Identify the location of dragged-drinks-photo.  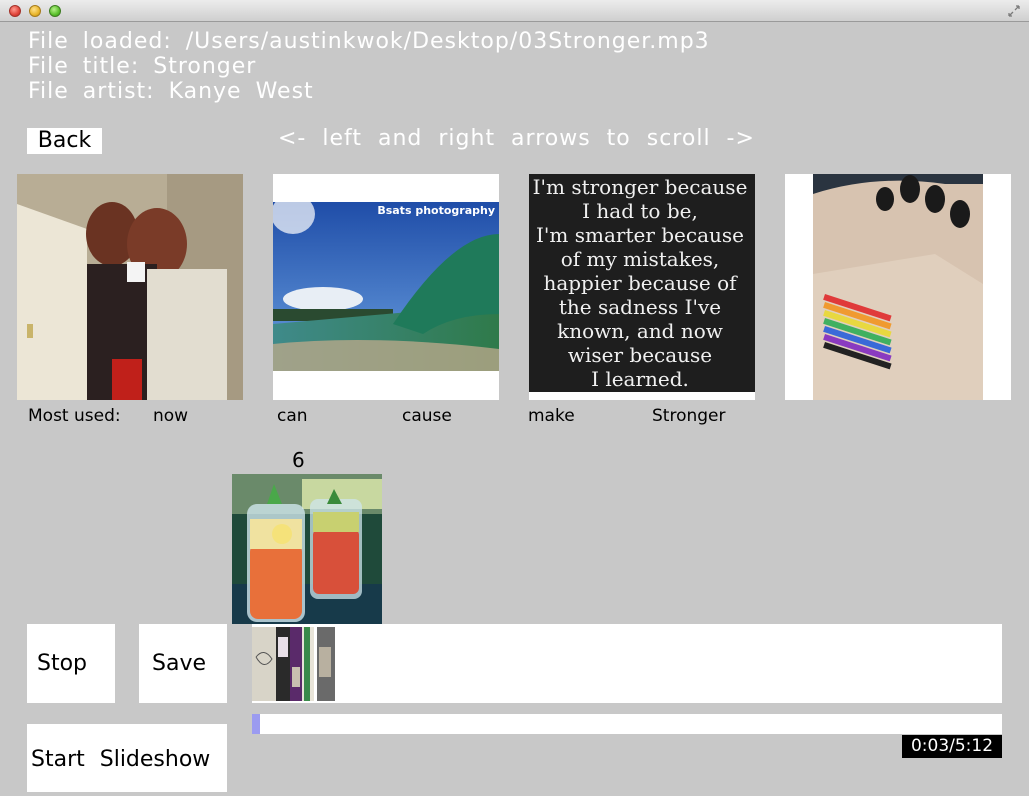
(307, 549).